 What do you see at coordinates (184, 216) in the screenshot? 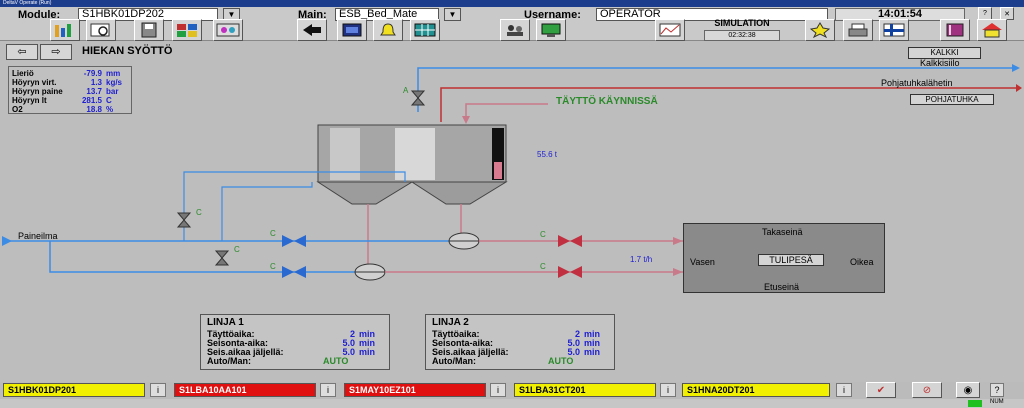
I see `valve-c1-icon` at bounding box center [184, 216].